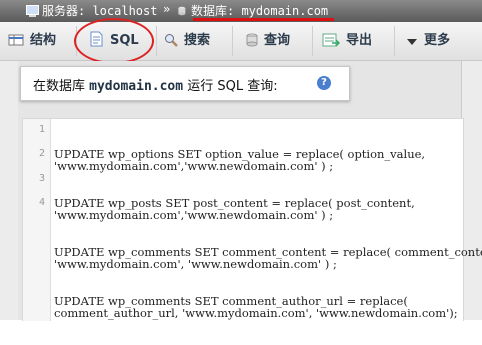 Image resolution: width=482 pixels, height=345 pixels. I want to click on breadcrumb-server: 服务器: localhost, so click(91, 10).